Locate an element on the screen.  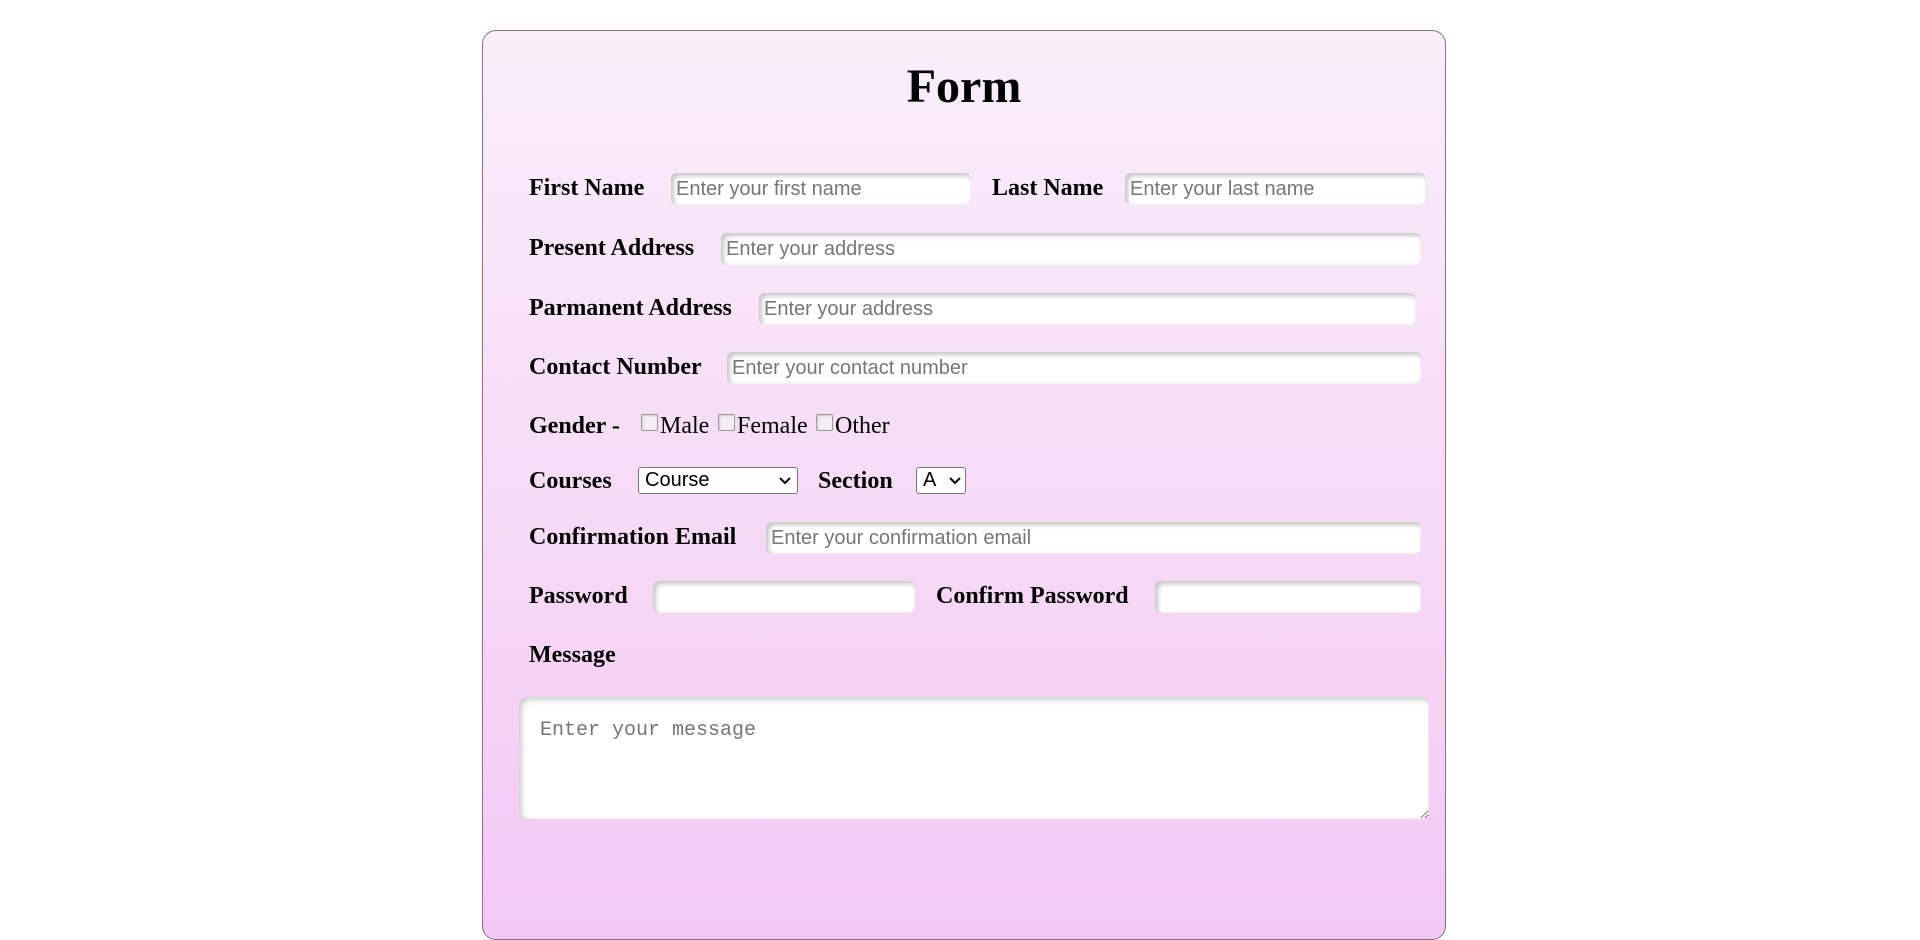
permanent-address-label: Parmanent Address is located at coordinates (630, 308).